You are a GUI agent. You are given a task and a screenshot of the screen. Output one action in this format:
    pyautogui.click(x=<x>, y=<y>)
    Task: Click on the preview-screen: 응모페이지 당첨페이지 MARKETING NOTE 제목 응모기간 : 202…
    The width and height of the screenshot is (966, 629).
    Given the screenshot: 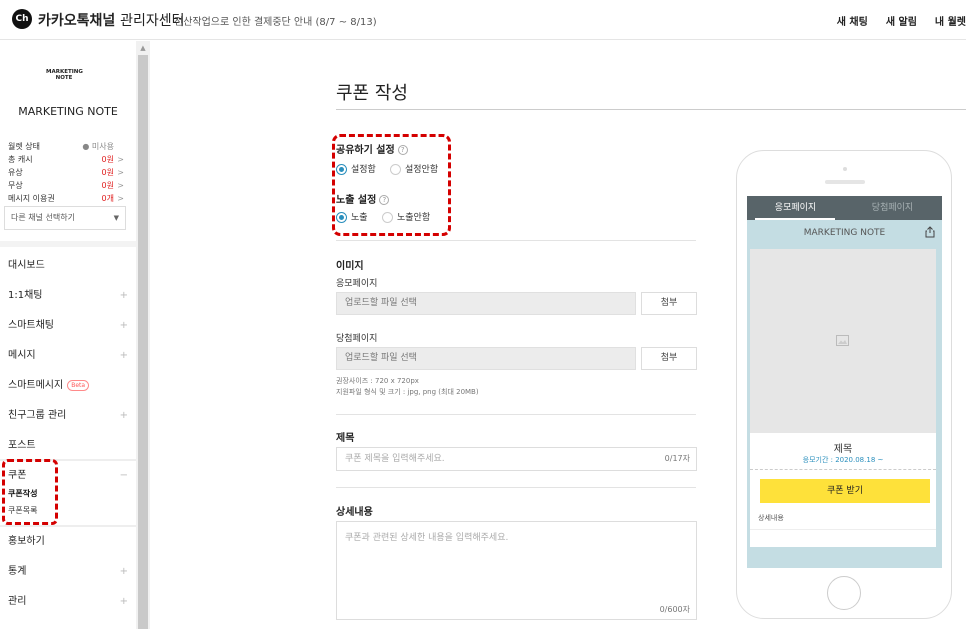 What is the action you would take?
    pyautogui.click(x=844, y=382)
    